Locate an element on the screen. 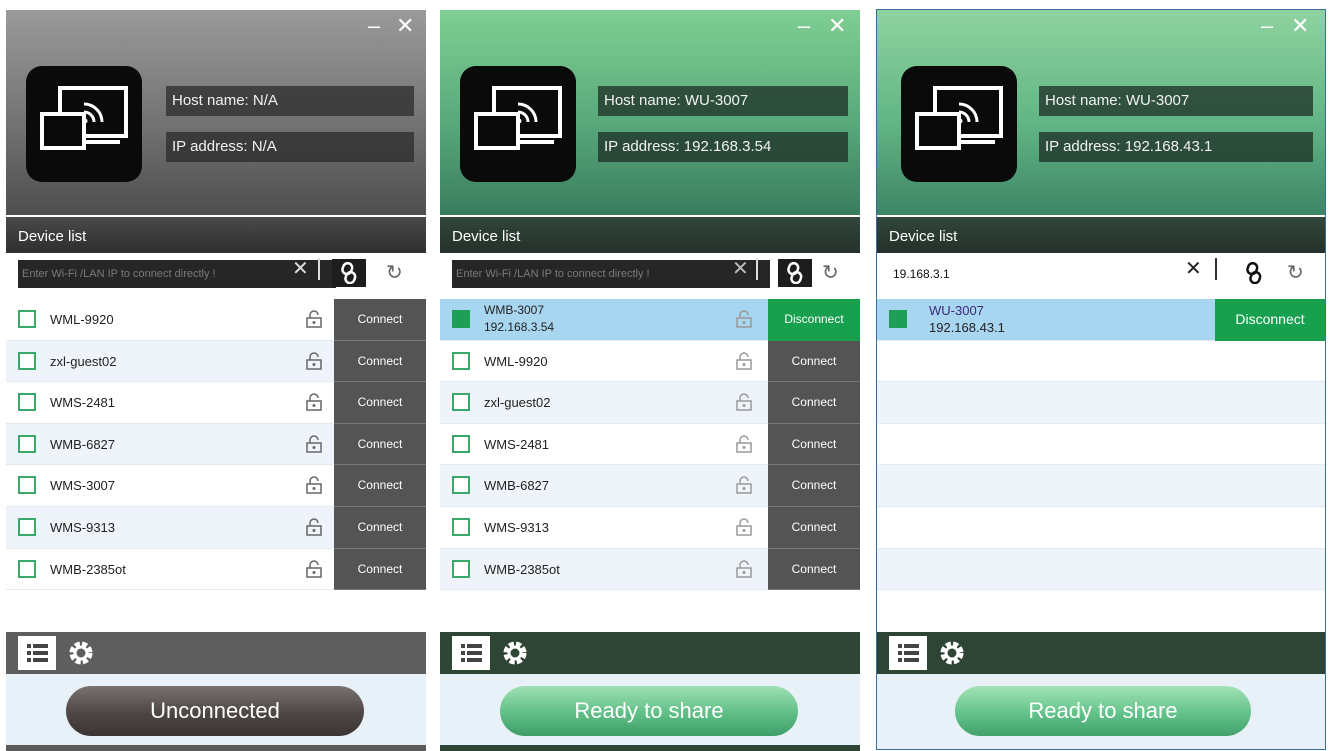 The image size is (1330, 751). bottom-toolbar is located at coordinates (1101, 653).